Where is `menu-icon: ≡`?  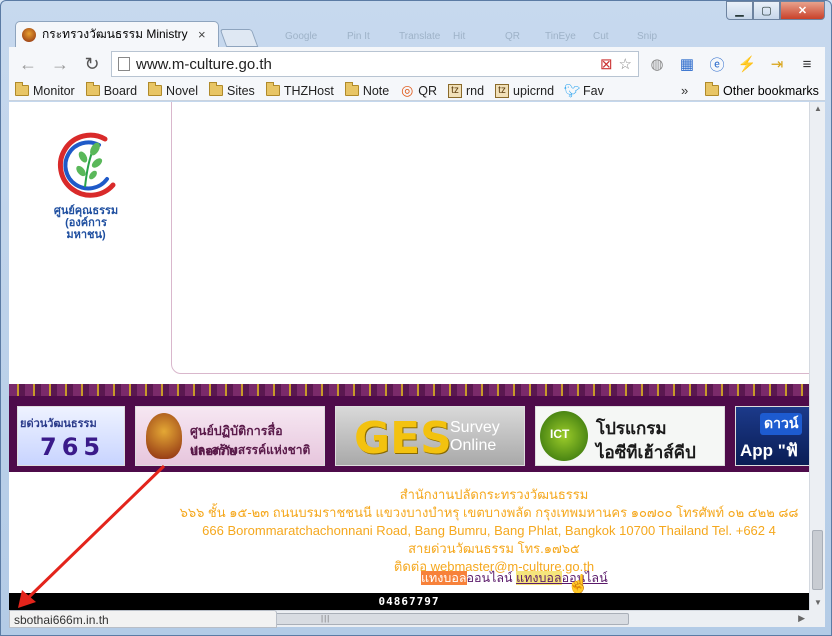 menu-icon: ≡ is located at coordinates (807, 64).